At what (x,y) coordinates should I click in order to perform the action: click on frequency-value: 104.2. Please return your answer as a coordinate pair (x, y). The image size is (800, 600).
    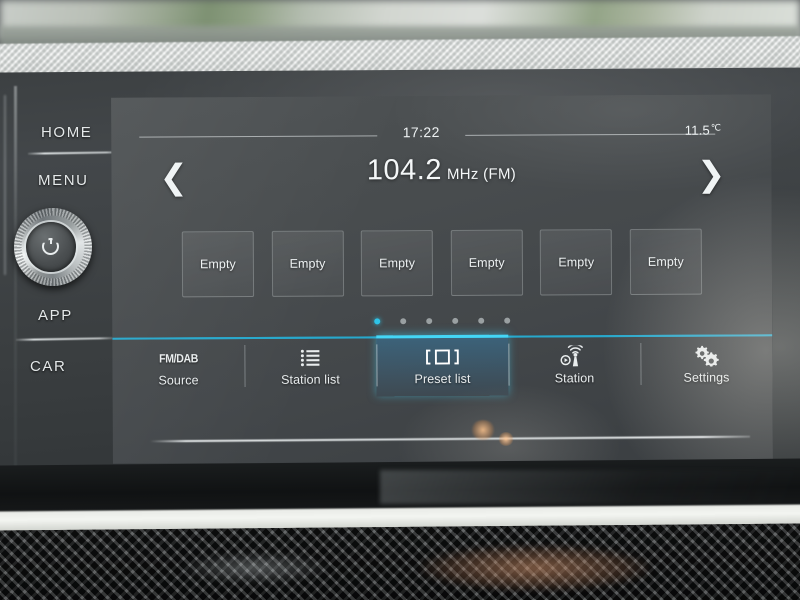
    Looking at the image, I should click on (404, 170).